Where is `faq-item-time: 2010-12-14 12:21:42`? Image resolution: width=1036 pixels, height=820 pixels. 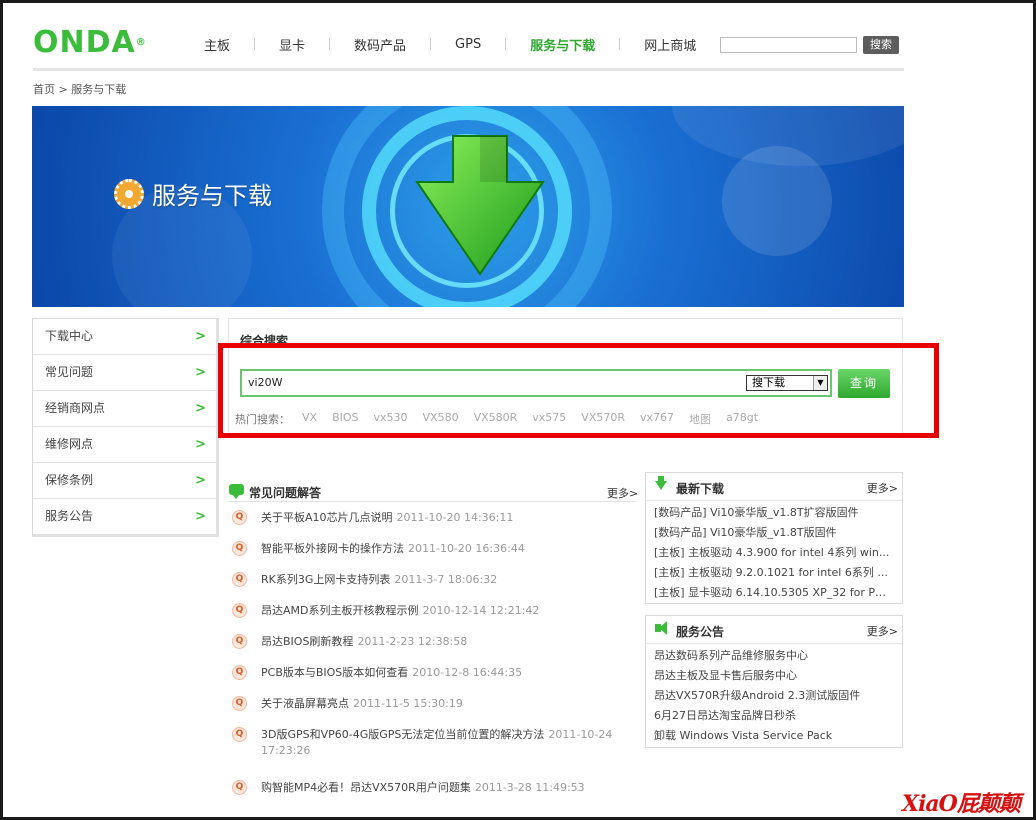 faq-item-time: 2010-12-14 12:21:42 is located at coordinates (481, 610).